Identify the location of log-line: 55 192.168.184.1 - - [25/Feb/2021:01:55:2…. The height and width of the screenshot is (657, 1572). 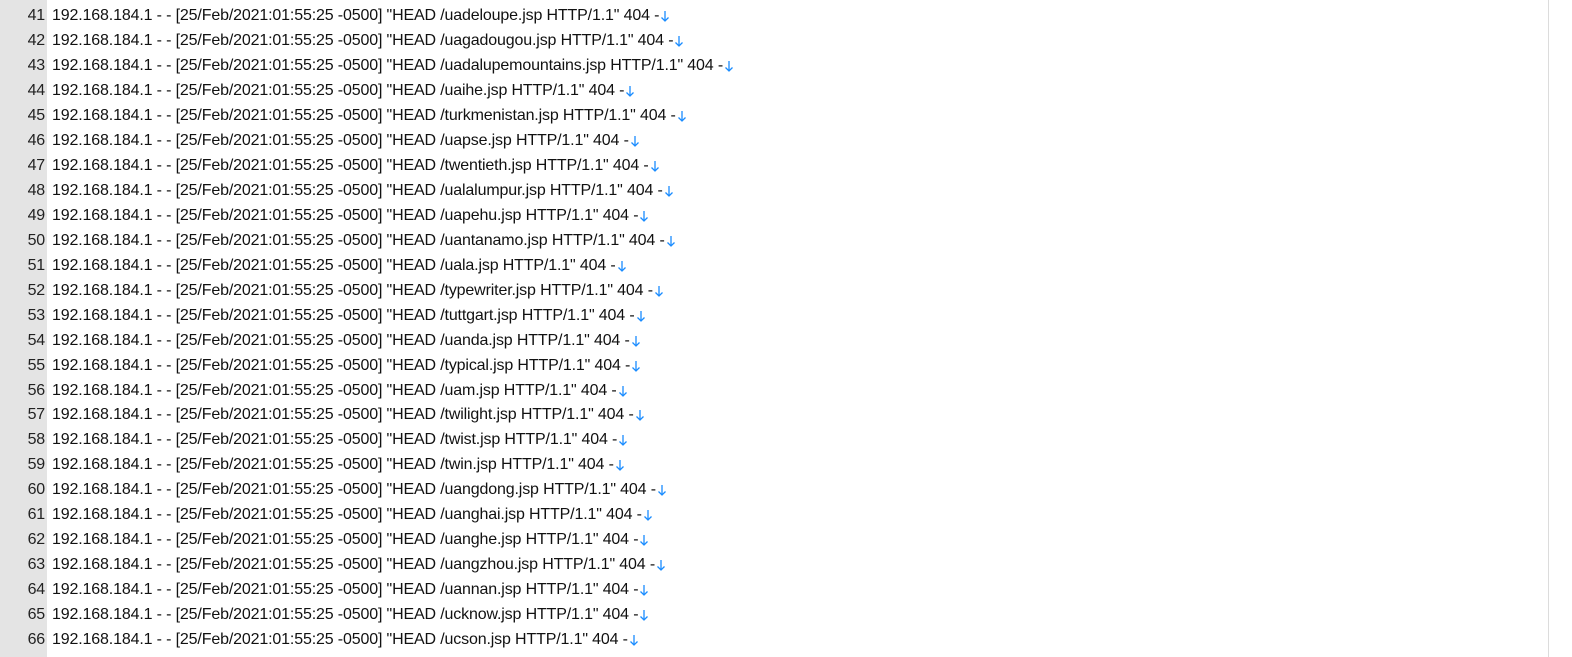
(780, 365).